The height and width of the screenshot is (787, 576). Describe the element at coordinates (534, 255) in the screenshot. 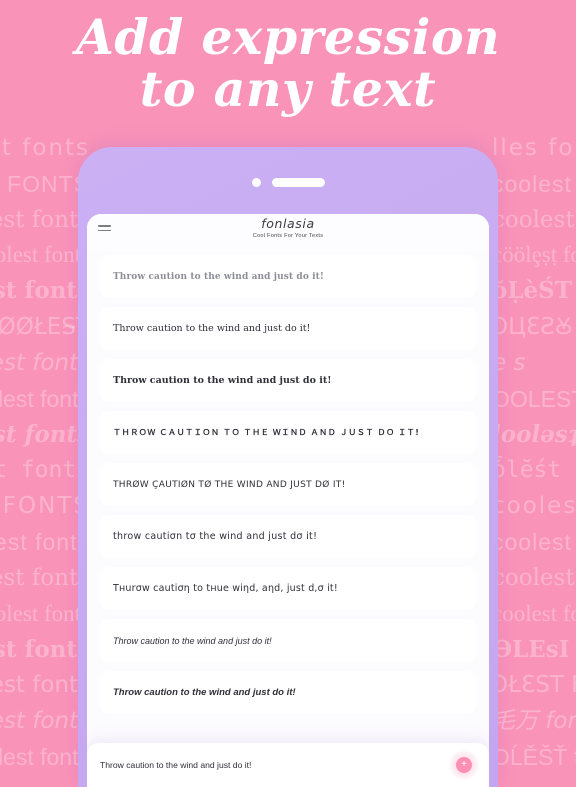

I see `background-word: cöölȩṣṭ fonts` at that location.